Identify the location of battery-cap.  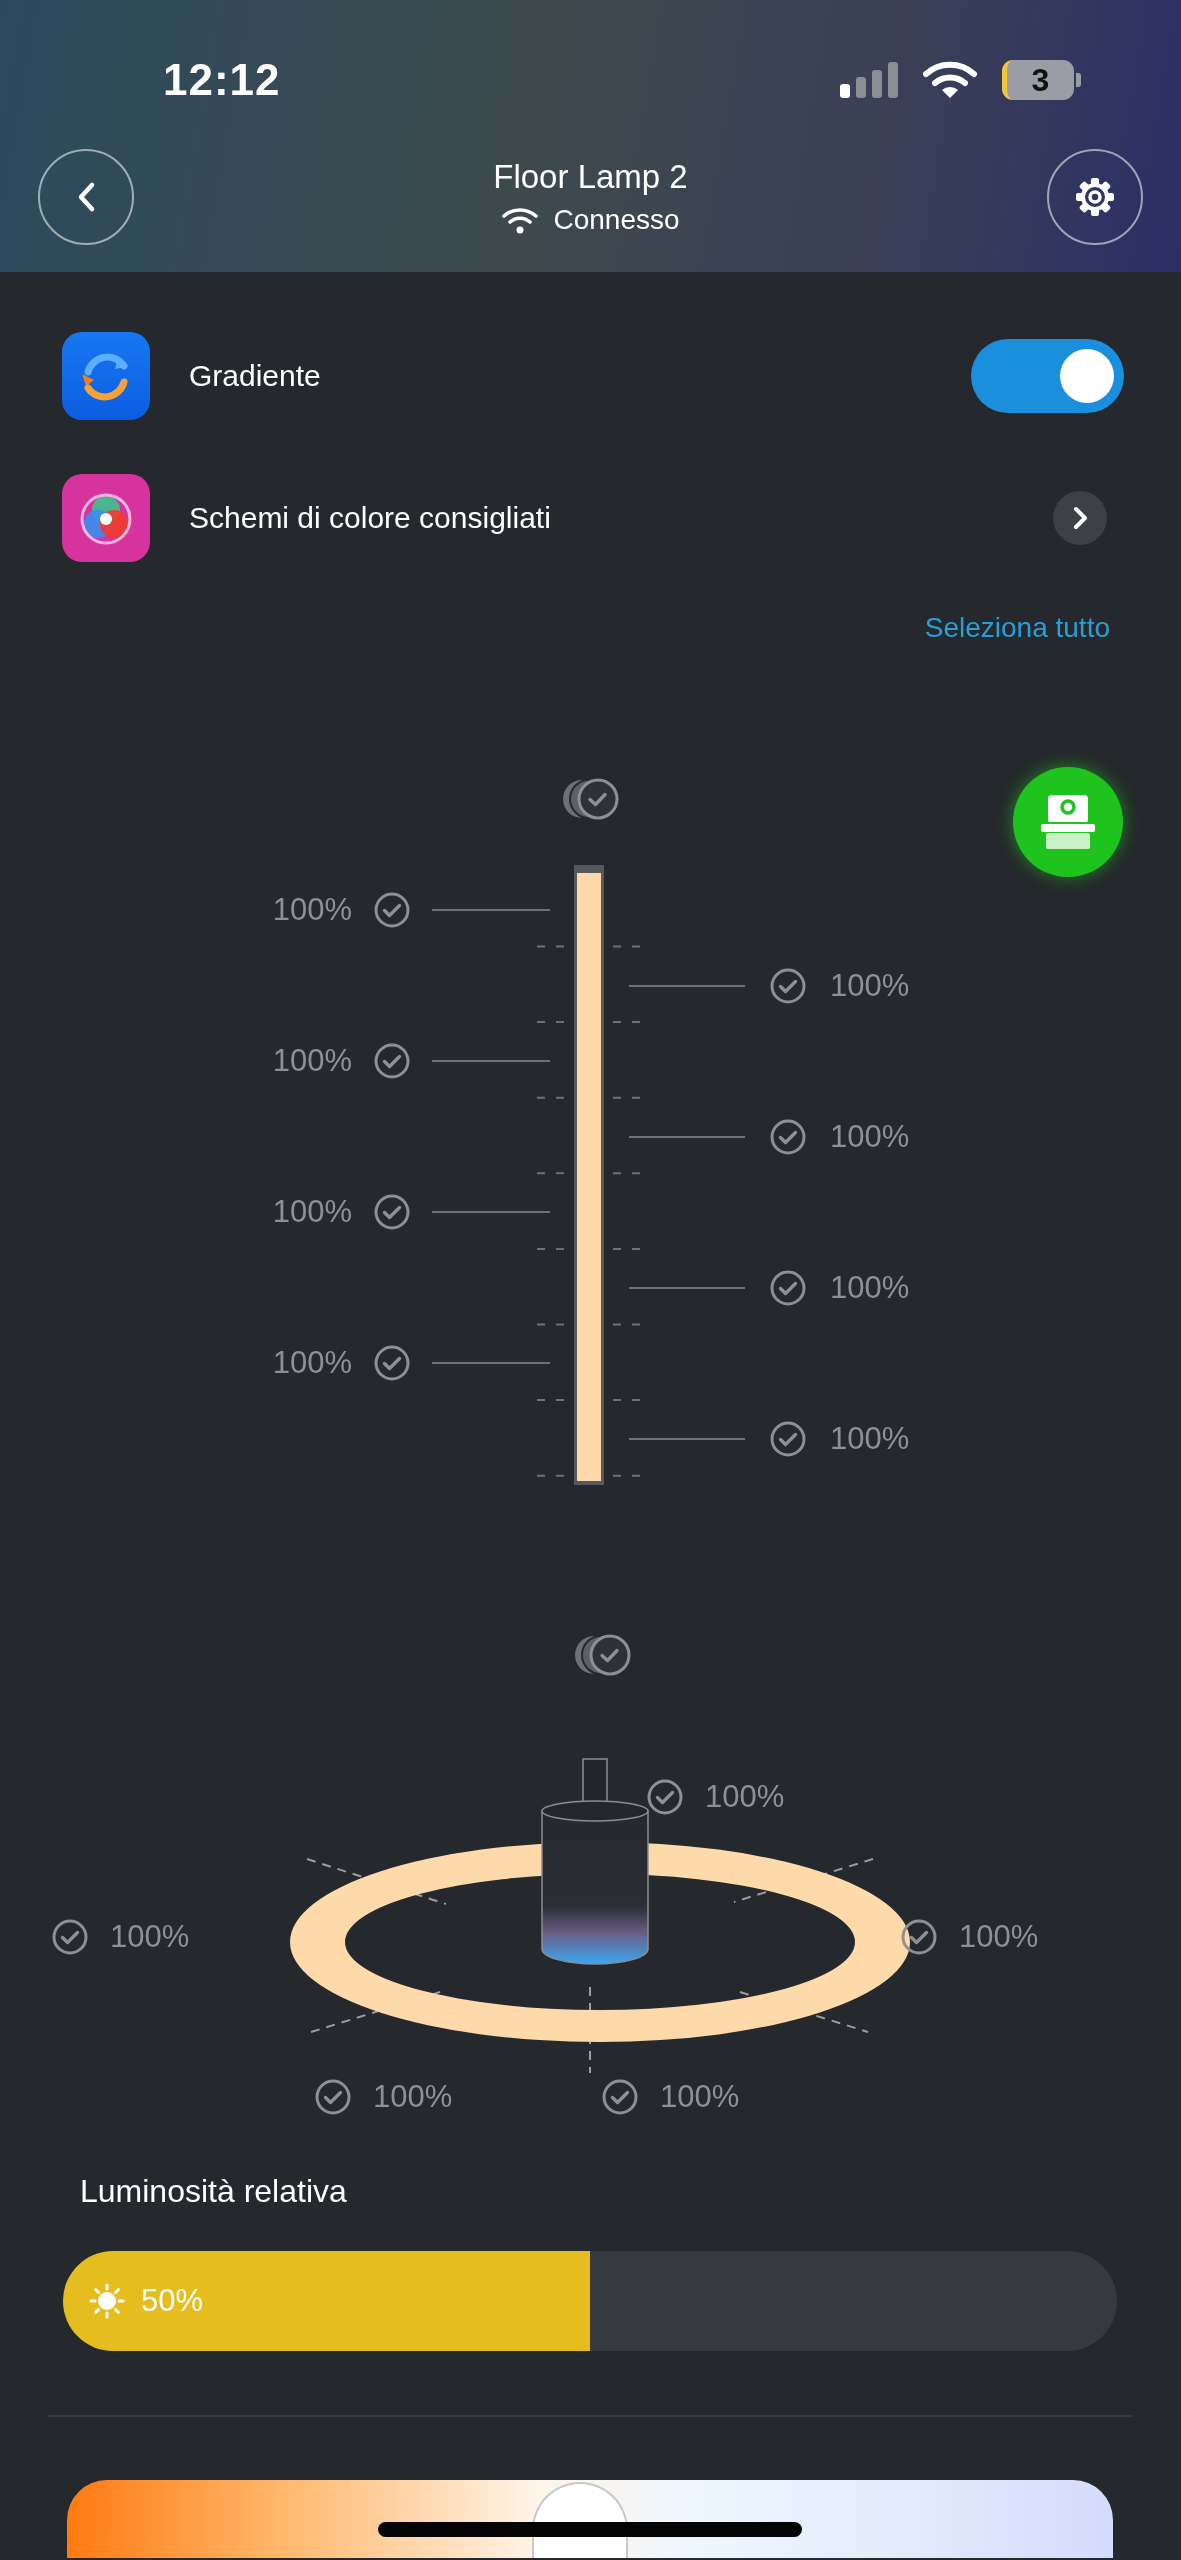
(1078, 80).